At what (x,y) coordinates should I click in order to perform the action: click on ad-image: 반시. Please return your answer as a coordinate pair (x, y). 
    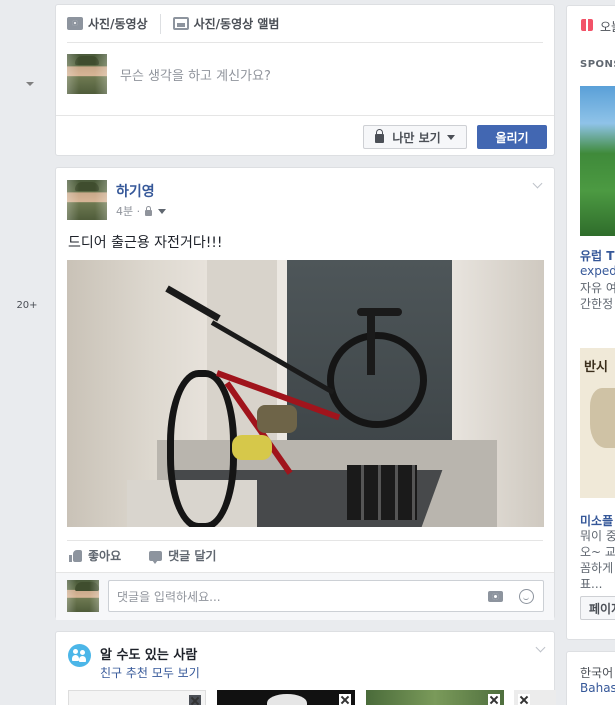
    Looking at the image, I should click on (597, 423).